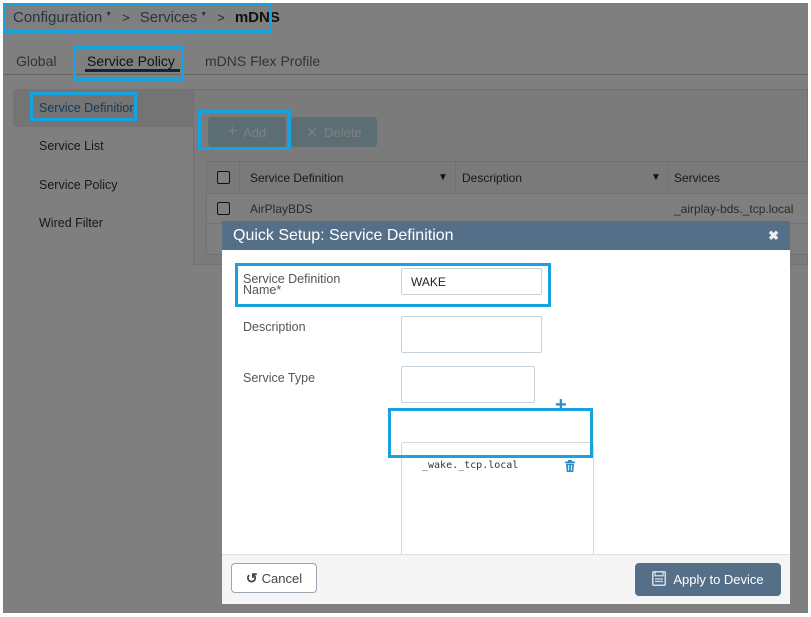 The width and height of the screenshot is (811, 617). Describe the element at coordinates (343, 235) in the screenshot. I see `modal-title: Quick Setup: Service Definition` at that location.